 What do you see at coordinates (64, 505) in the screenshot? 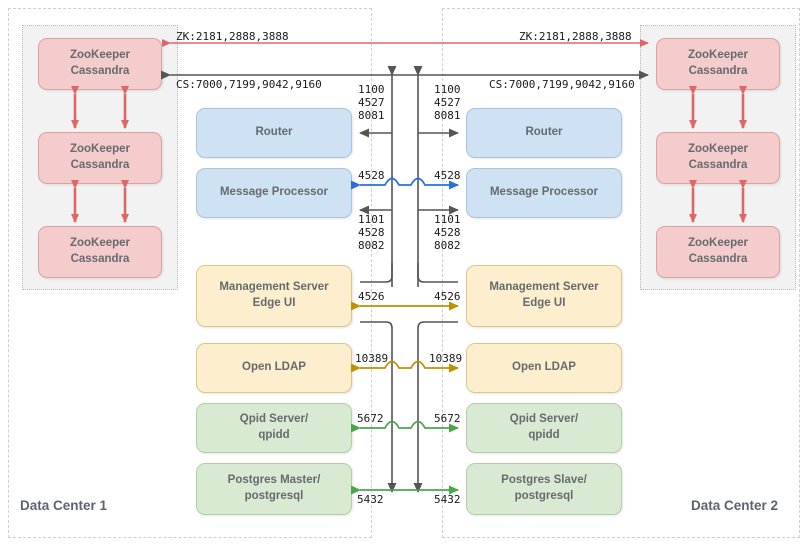
I see `data-center-1-label: Data Center 1` at bounding box center [64, 505].